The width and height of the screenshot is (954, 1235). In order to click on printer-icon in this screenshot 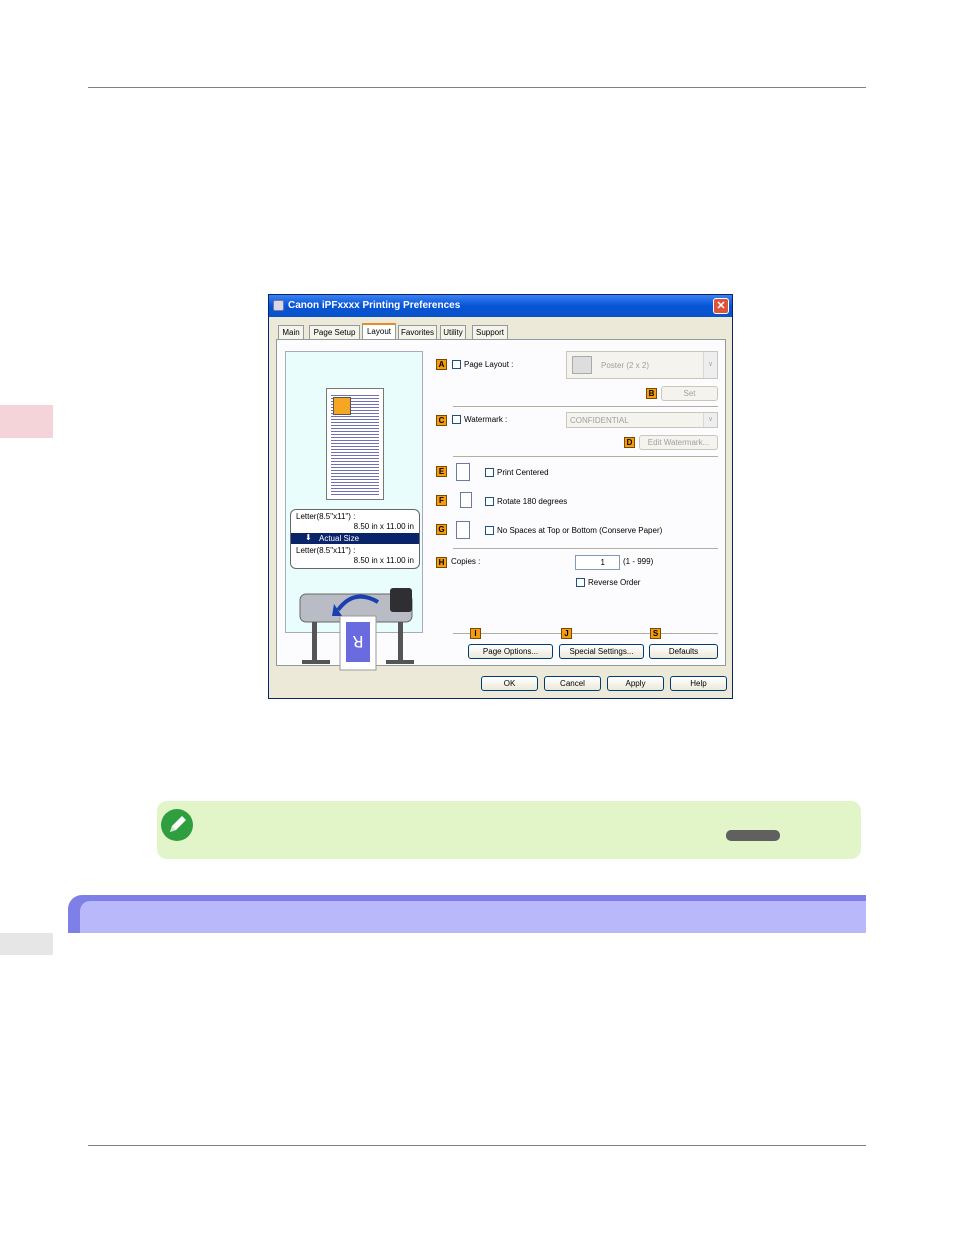, I will do `click(278, 305)`.